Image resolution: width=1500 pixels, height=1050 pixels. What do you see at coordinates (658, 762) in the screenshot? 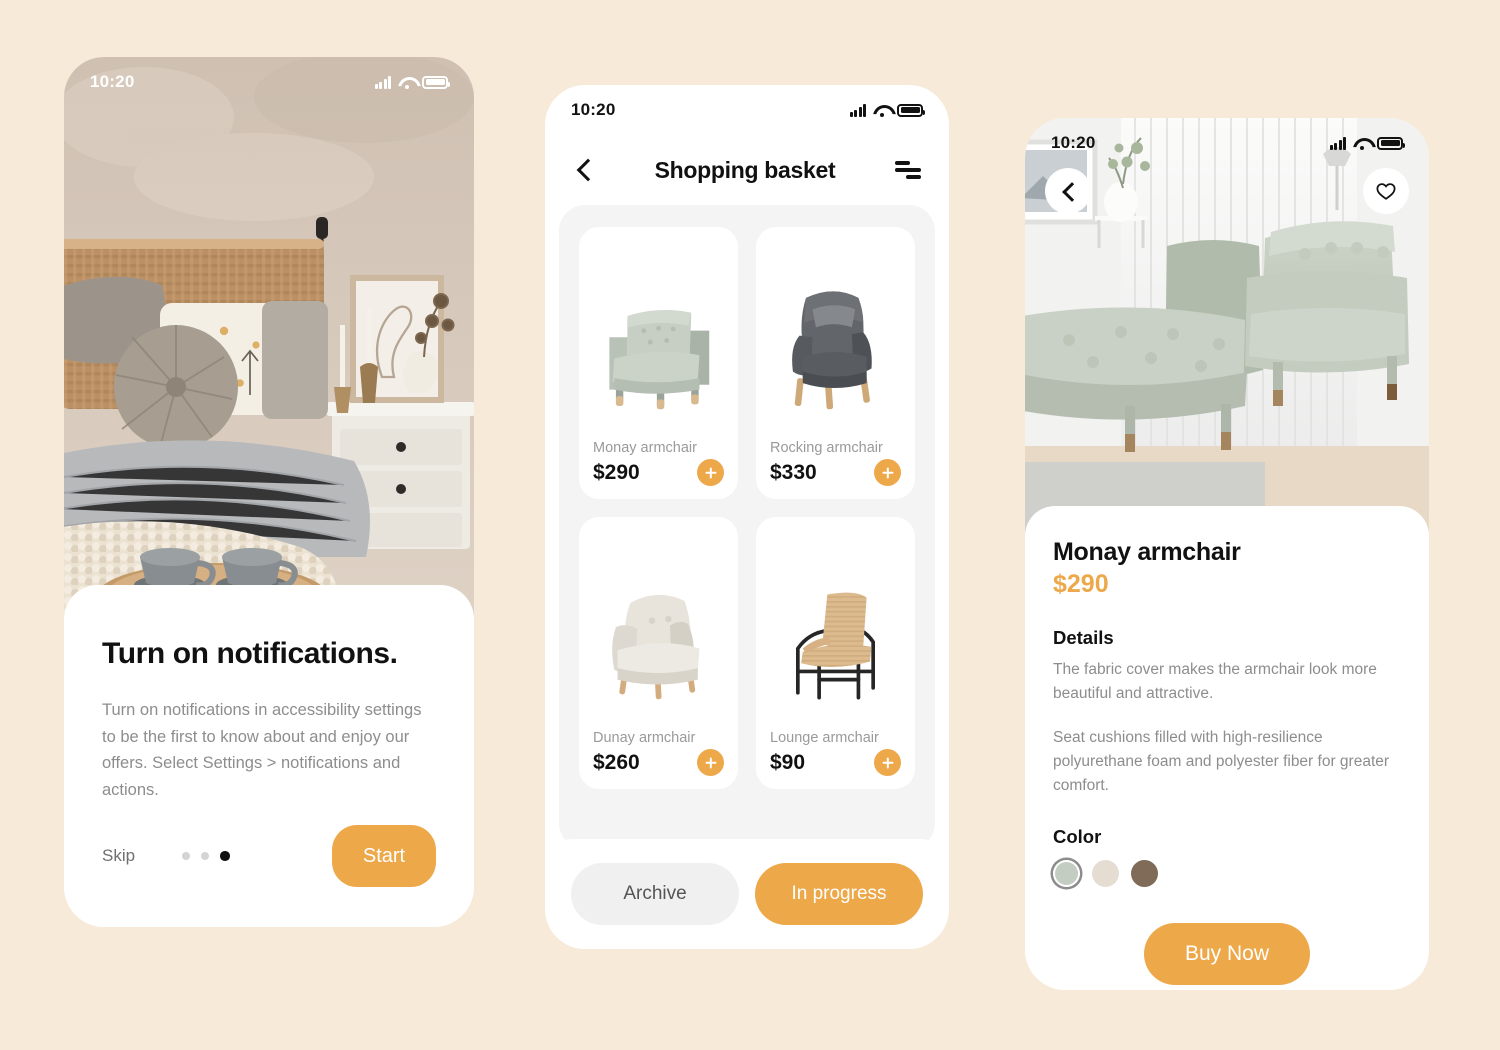
I see `product-price-row: $260` at bounding box center [658, 762].